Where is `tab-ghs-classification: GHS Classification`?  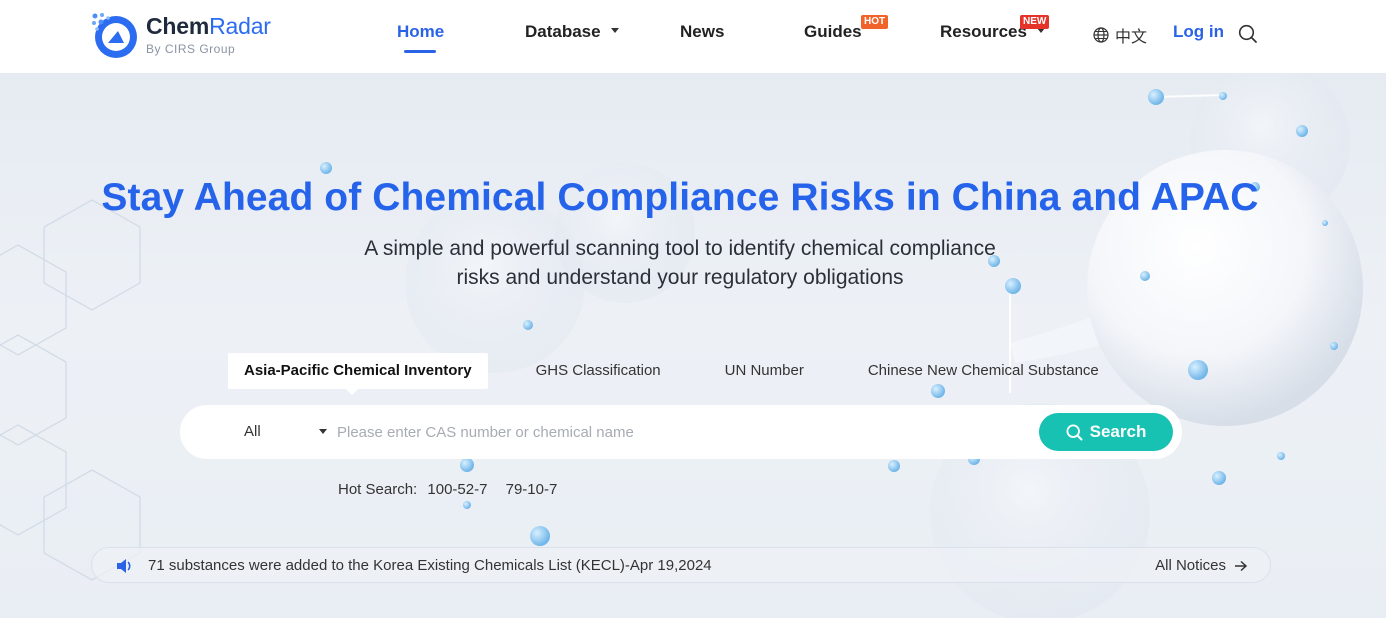 tab-ghs-classification: GHS Classification is located at coordinates (598, 371).